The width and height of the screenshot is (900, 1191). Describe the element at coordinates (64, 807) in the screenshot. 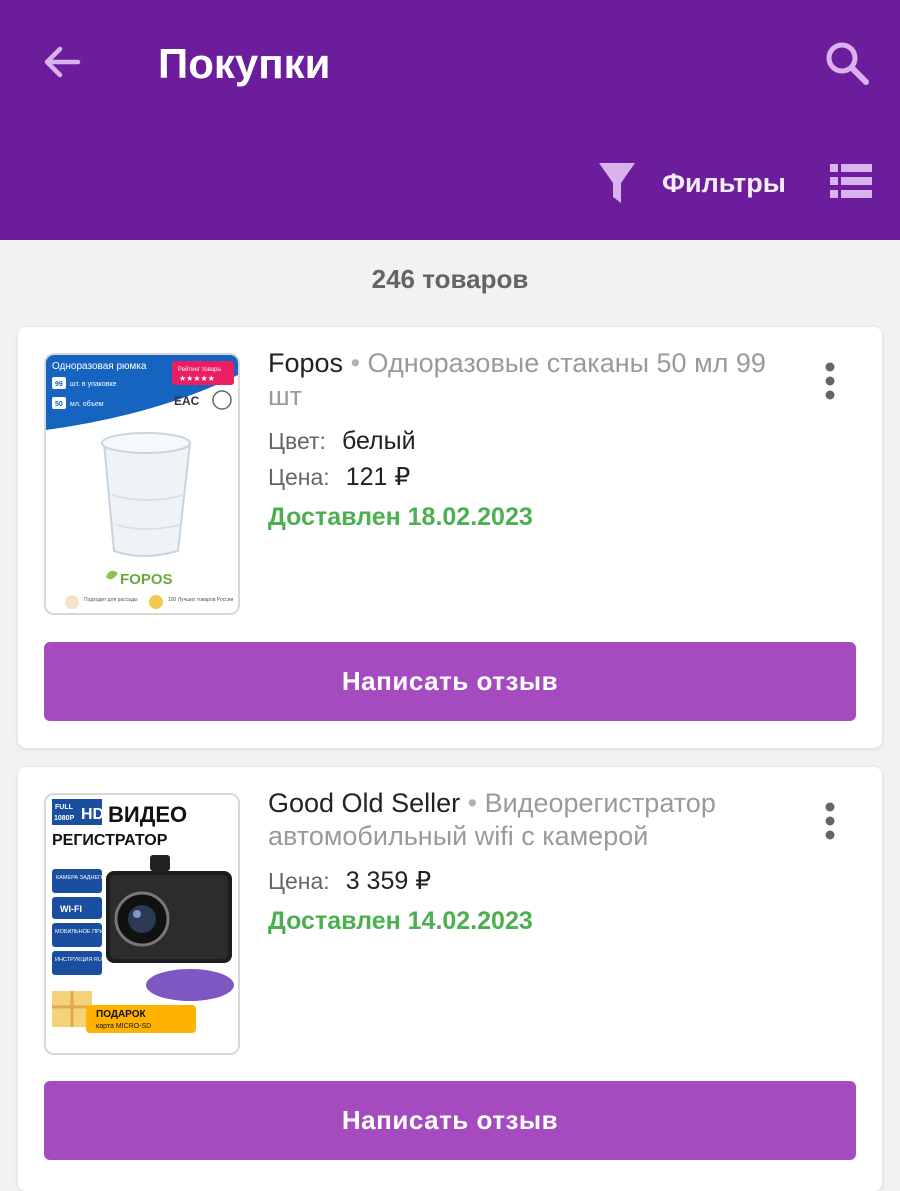

I see `image-full-label: FULL` at that location.